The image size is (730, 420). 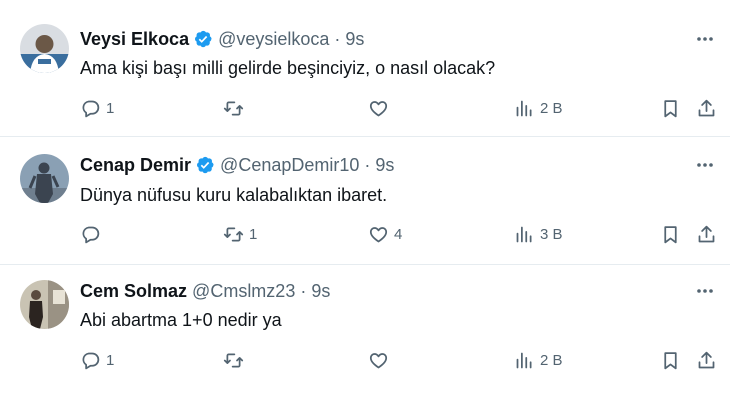 I want to click on action-bar: 1 4 3 B, so click(x=365, y=234).